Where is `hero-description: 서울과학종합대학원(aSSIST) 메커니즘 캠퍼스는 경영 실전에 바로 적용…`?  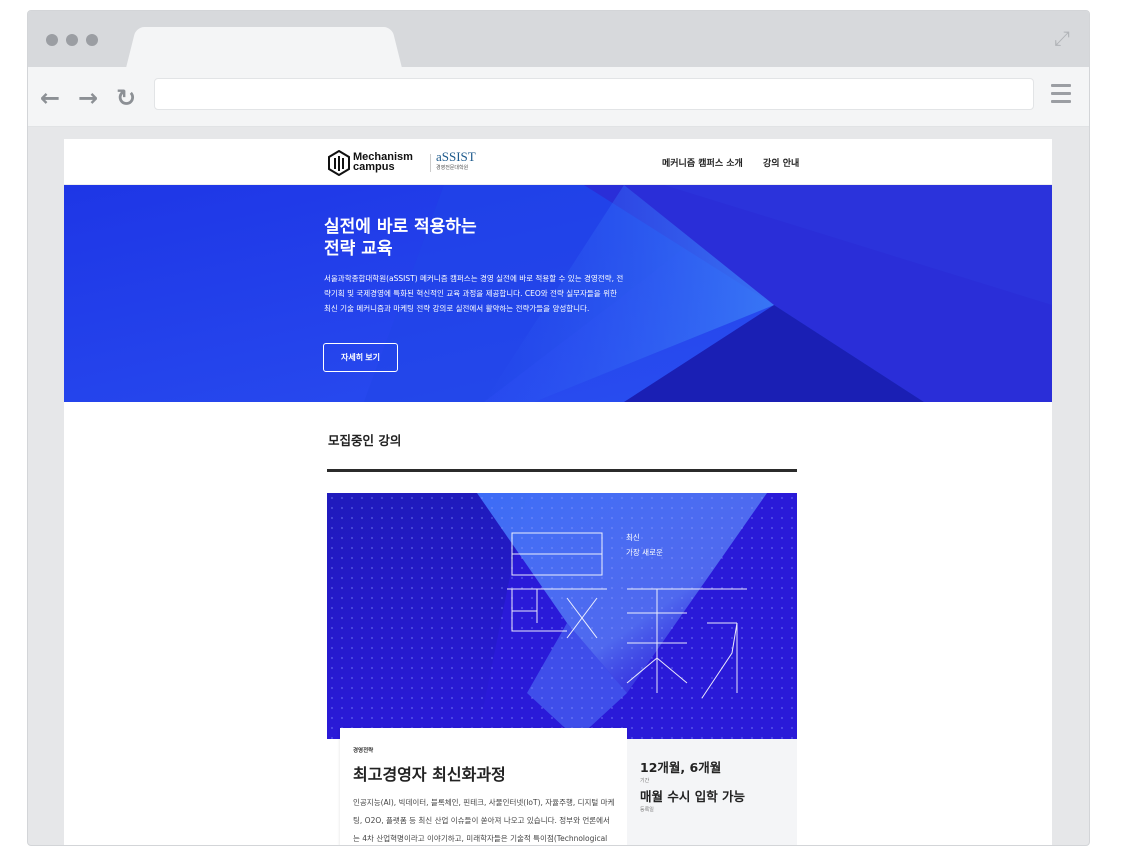 hero-description: 서울과학종합대학원(aSSIST) 메커니즘 캠퍼스는 경영 실전에 바로 적용… is located at coordinates (474, 293).